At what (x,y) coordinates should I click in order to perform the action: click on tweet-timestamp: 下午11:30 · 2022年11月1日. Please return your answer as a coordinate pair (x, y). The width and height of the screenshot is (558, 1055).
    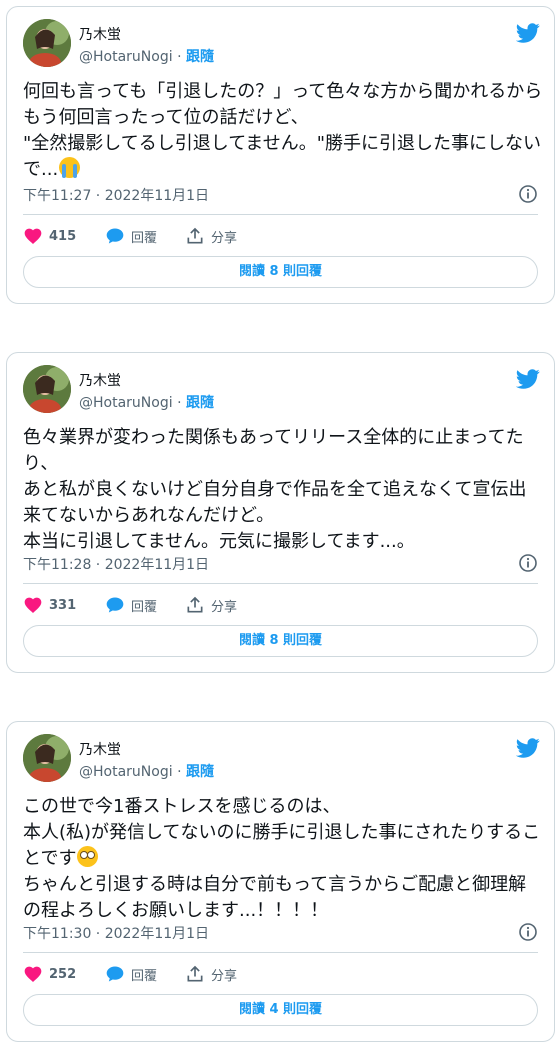
    Looking at the image, I should click on (116, 934).